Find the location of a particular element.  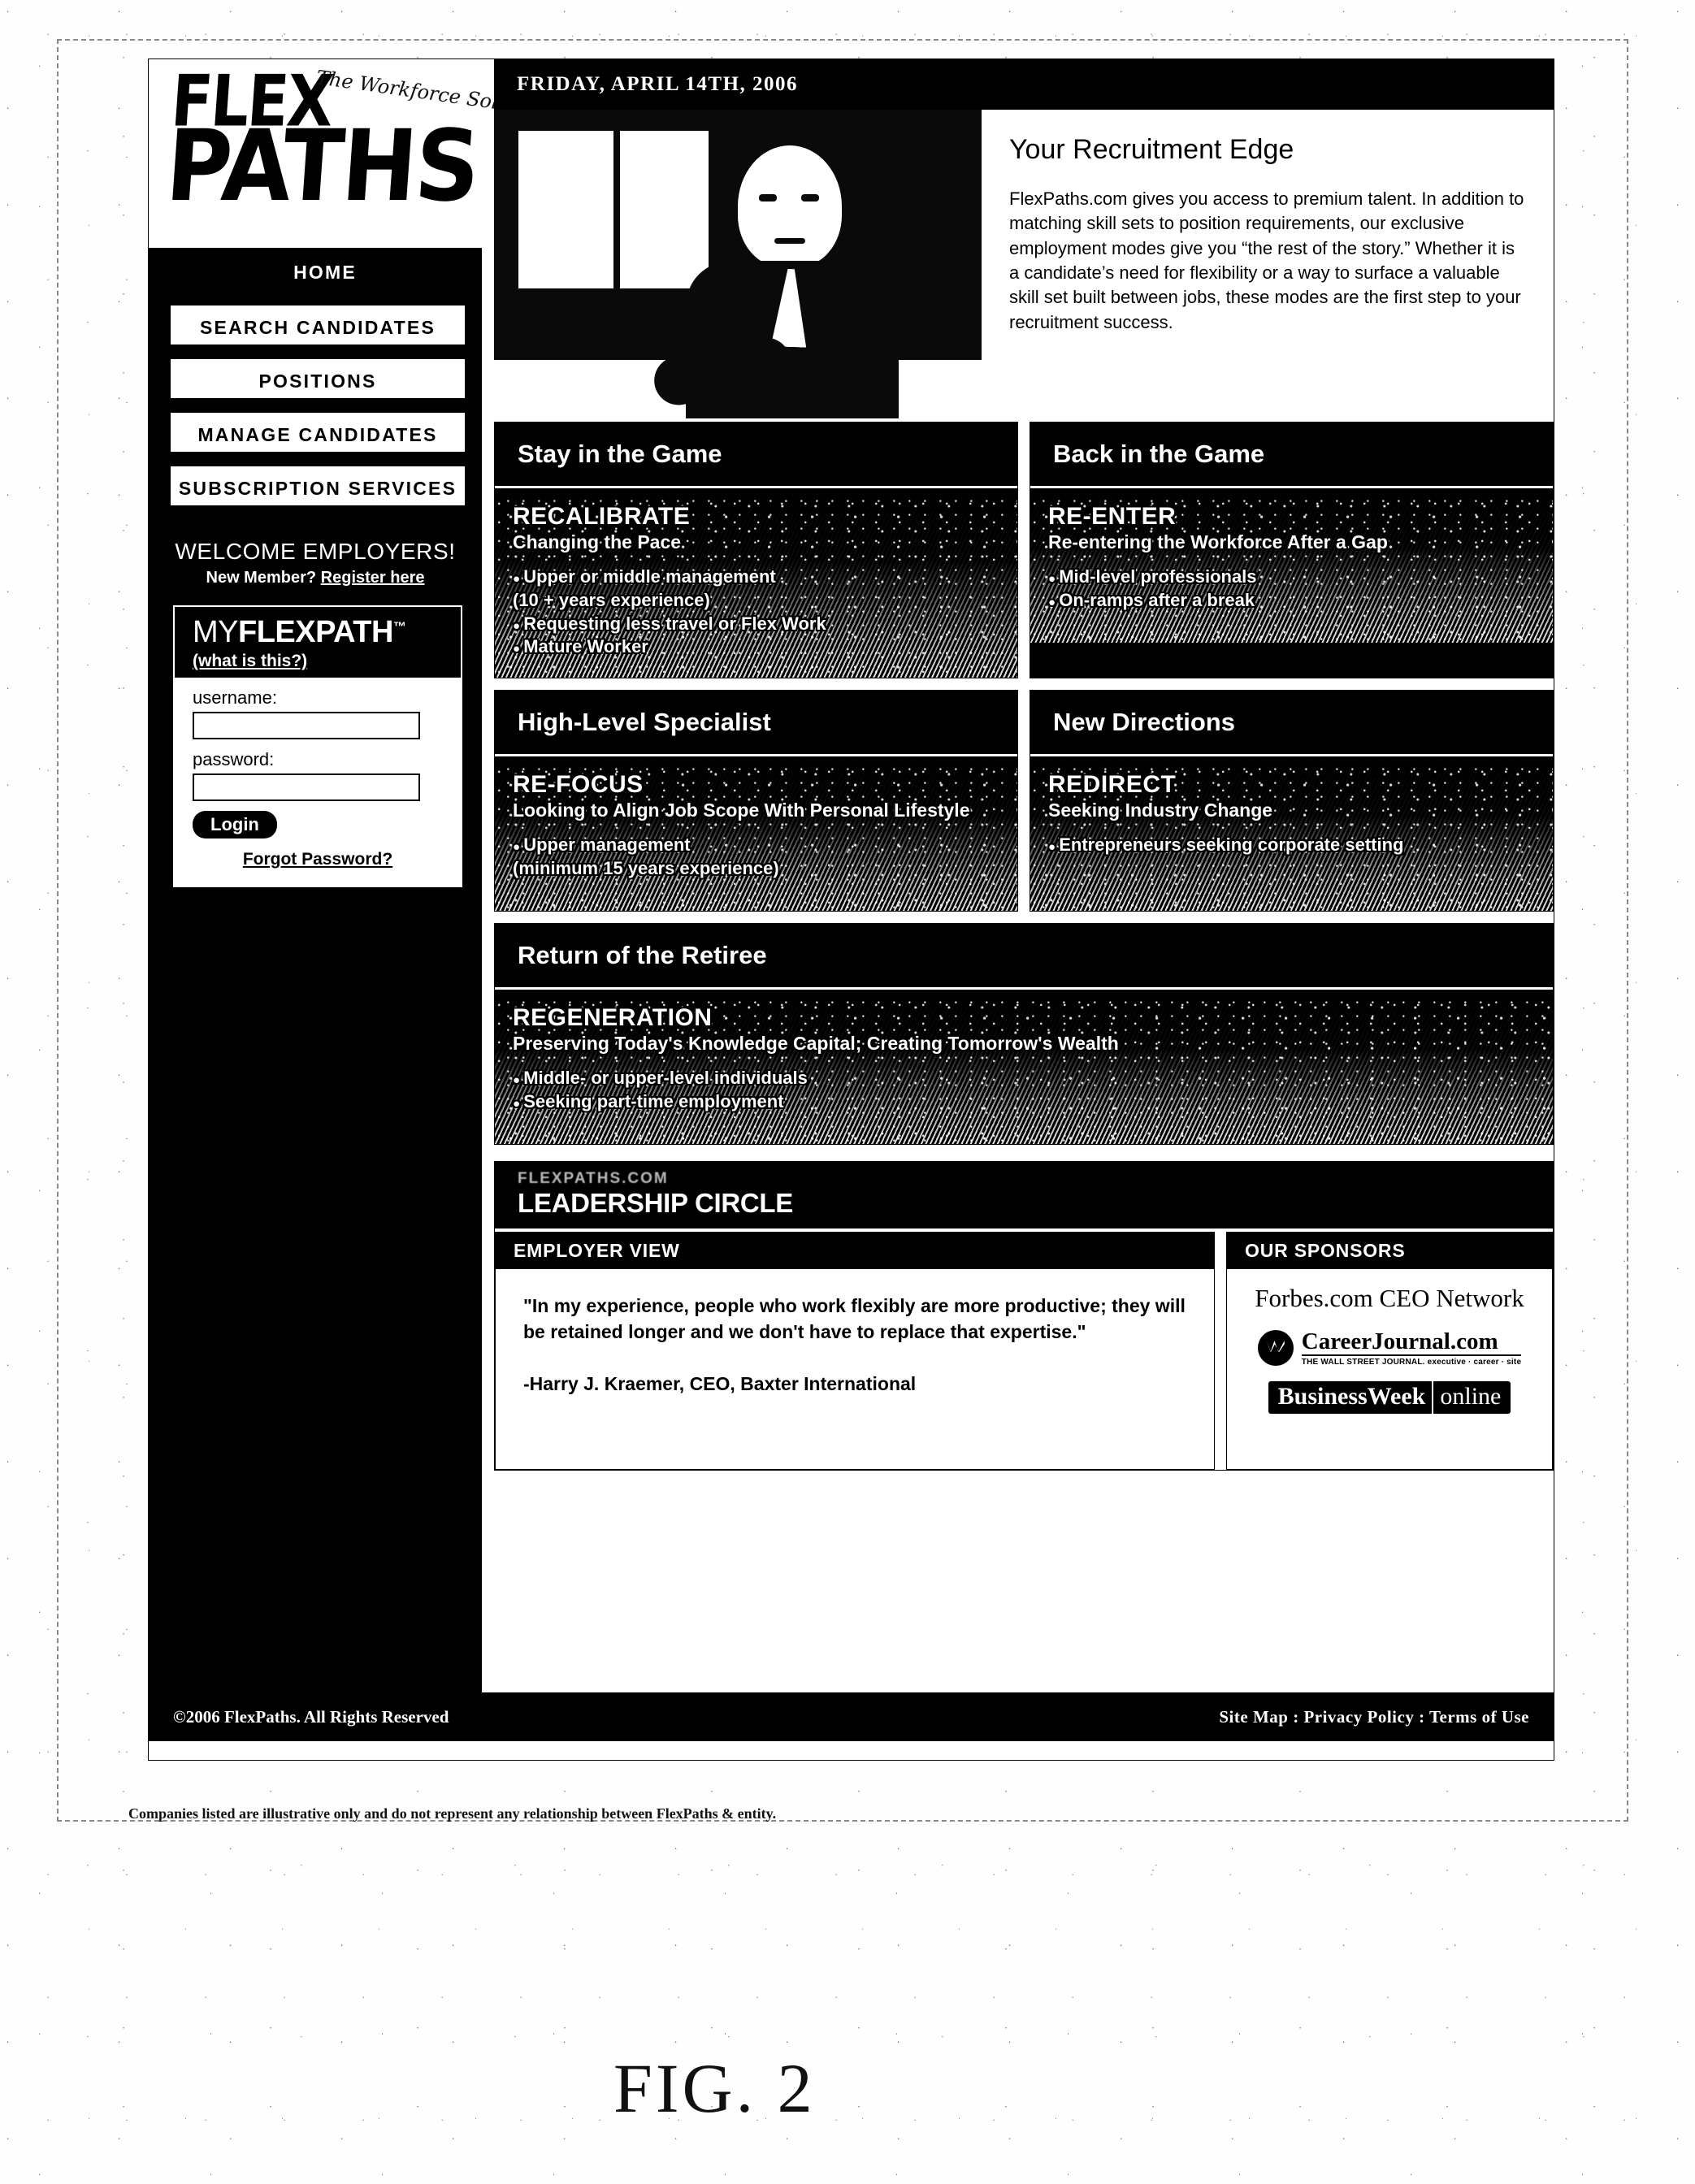

list-item: Upper or middle management is located at coordinates (756, 577).